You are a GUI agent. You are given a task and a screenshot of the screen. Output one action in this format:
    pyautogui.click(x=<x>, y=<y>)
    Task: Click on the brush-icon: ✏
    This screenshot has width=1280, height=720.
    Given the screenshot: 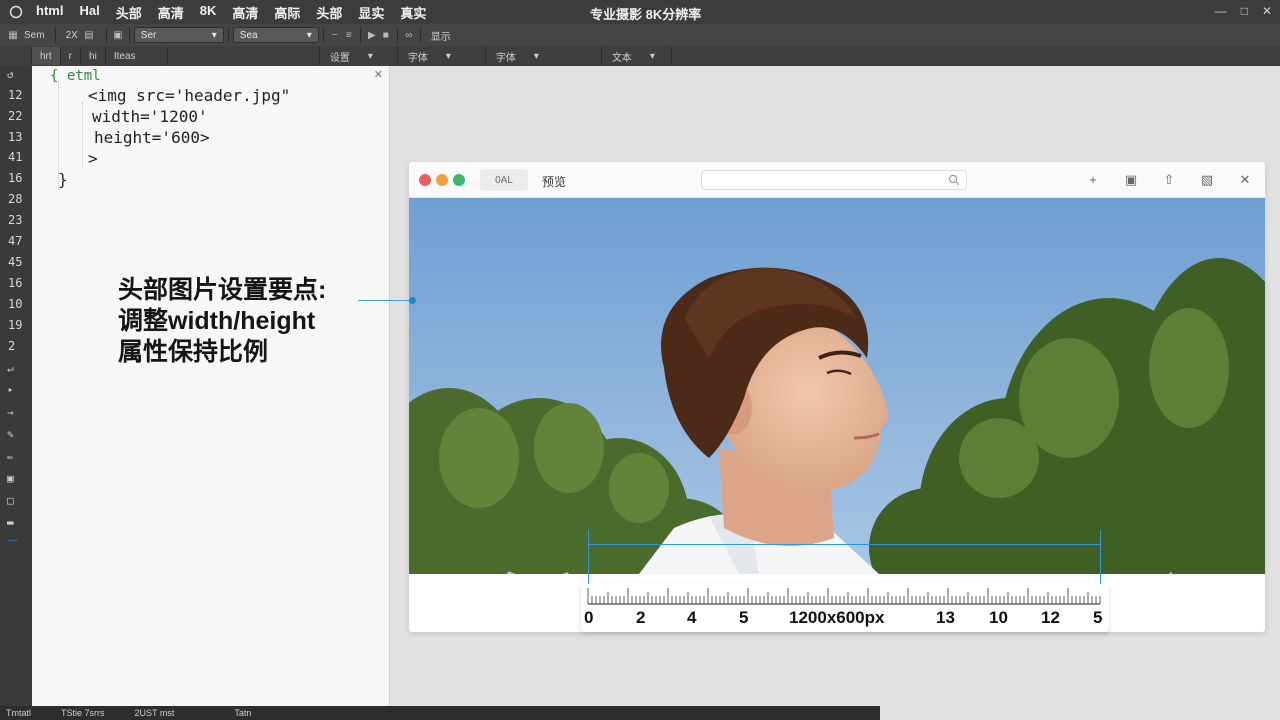 What is the action you would take?
    pyautogui.click(x=14, y=456)
    